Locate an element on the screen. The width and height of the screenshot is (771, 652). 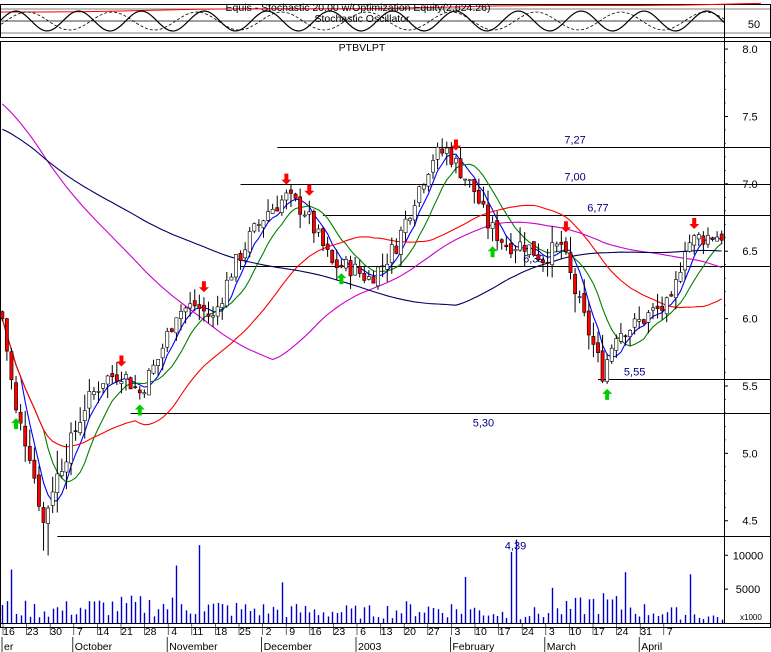
date-tick-label: 20 is located at coordinates (410, 632).